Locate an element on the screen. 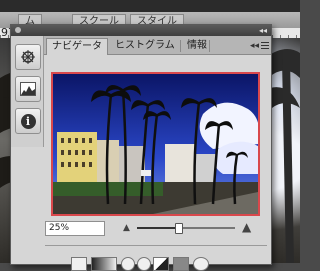 The width and height of the screenshot is (320, 271). panel-tab-row: ナビゲータ ヒストグラム 情報 ◂◂ is located at coordinates (157, 45).